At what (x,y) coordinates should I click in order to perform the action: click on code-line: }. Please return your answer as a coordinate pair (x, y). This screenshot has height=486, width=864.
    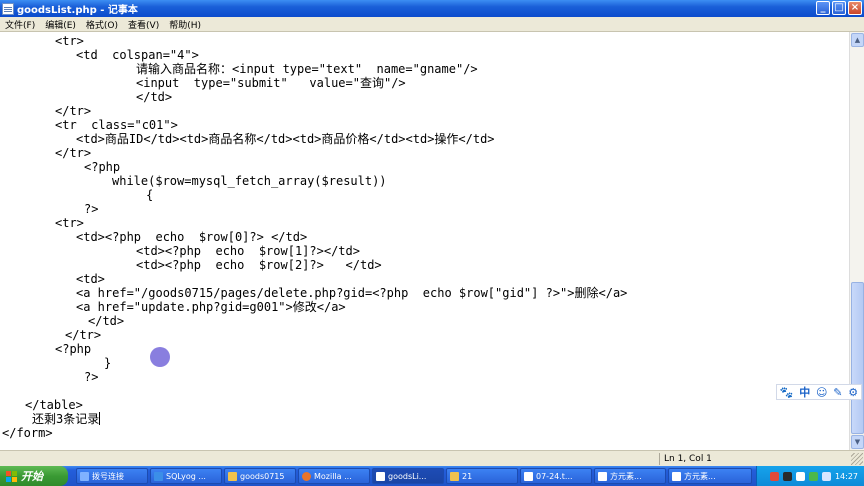
    Looking at the image, I should click on (108, 363).